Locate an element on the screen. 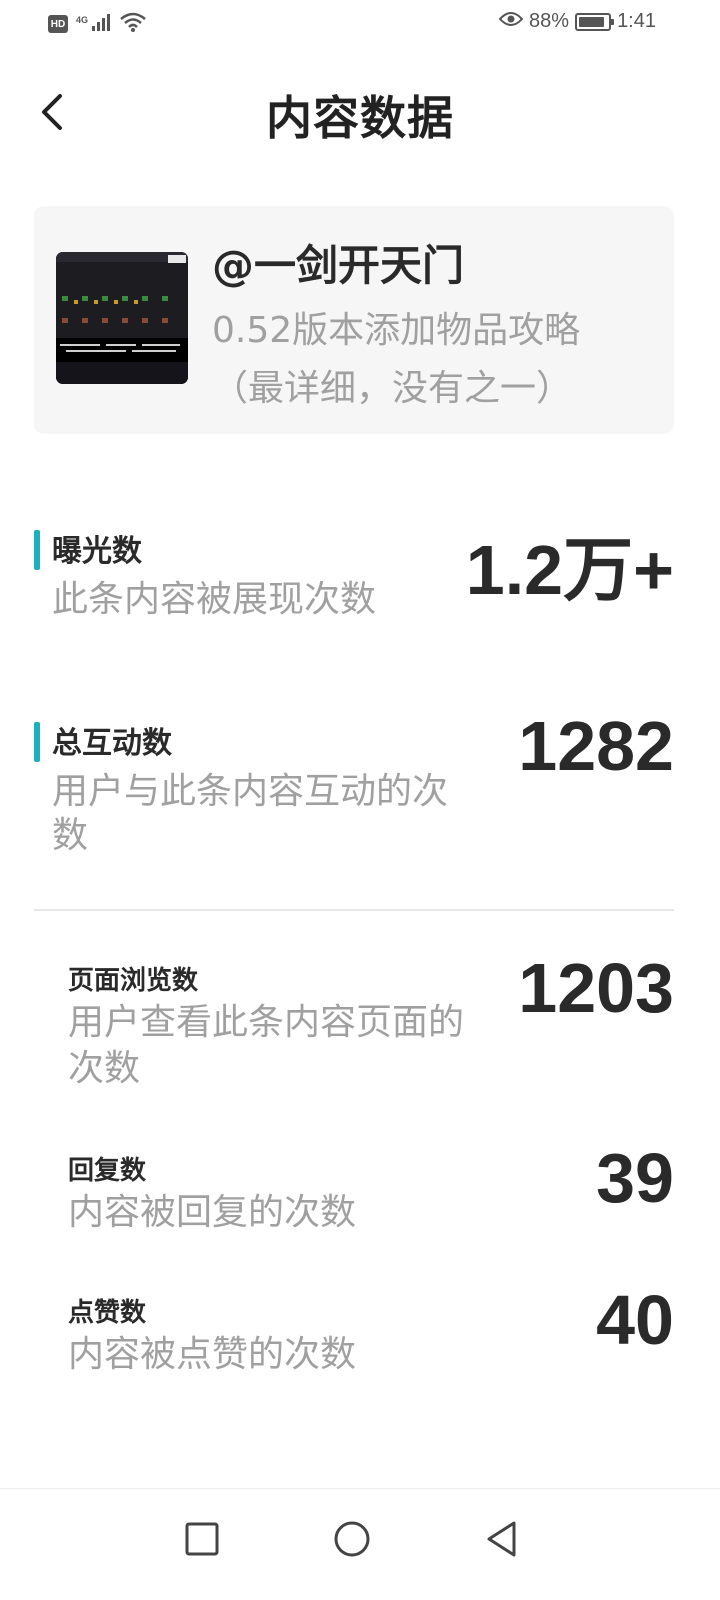  recents-button is located at coordinates (202, 1539).